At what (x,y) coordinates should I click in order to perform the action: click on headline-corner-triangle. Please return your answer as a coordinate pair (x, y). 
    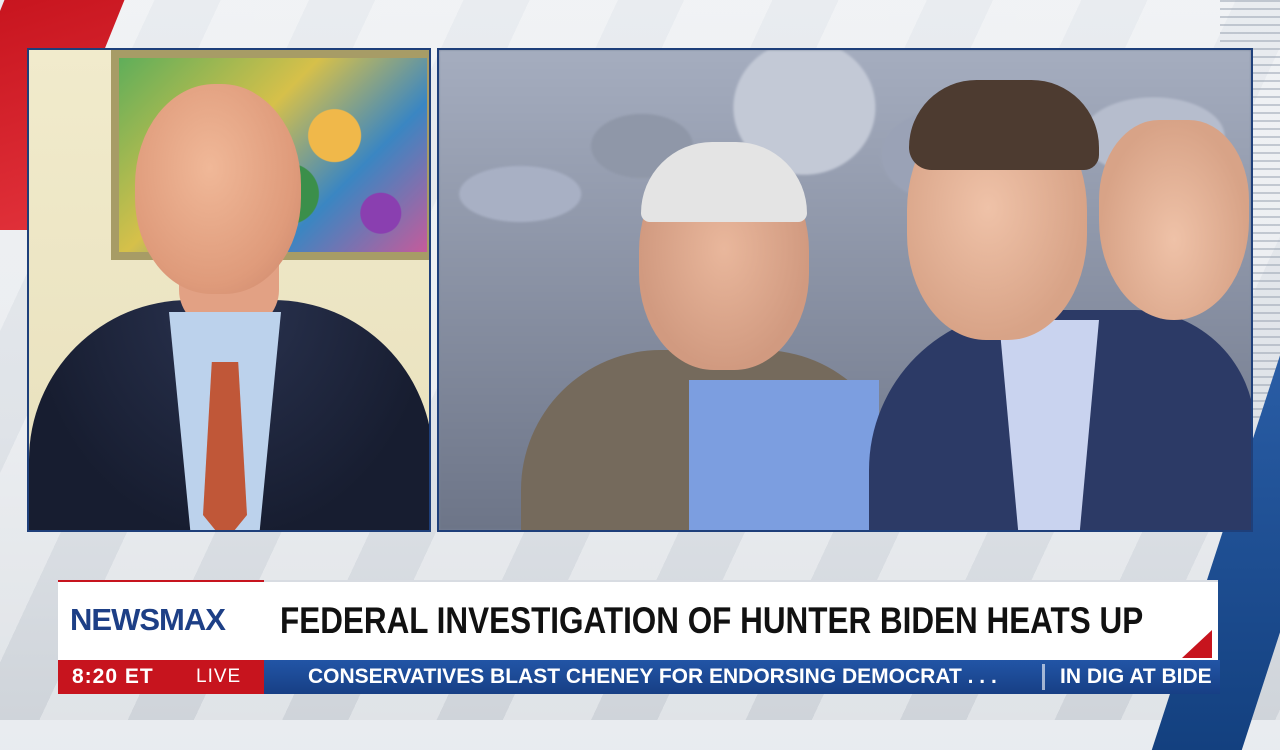
    Looking at the image, I should click on (1197, 644).